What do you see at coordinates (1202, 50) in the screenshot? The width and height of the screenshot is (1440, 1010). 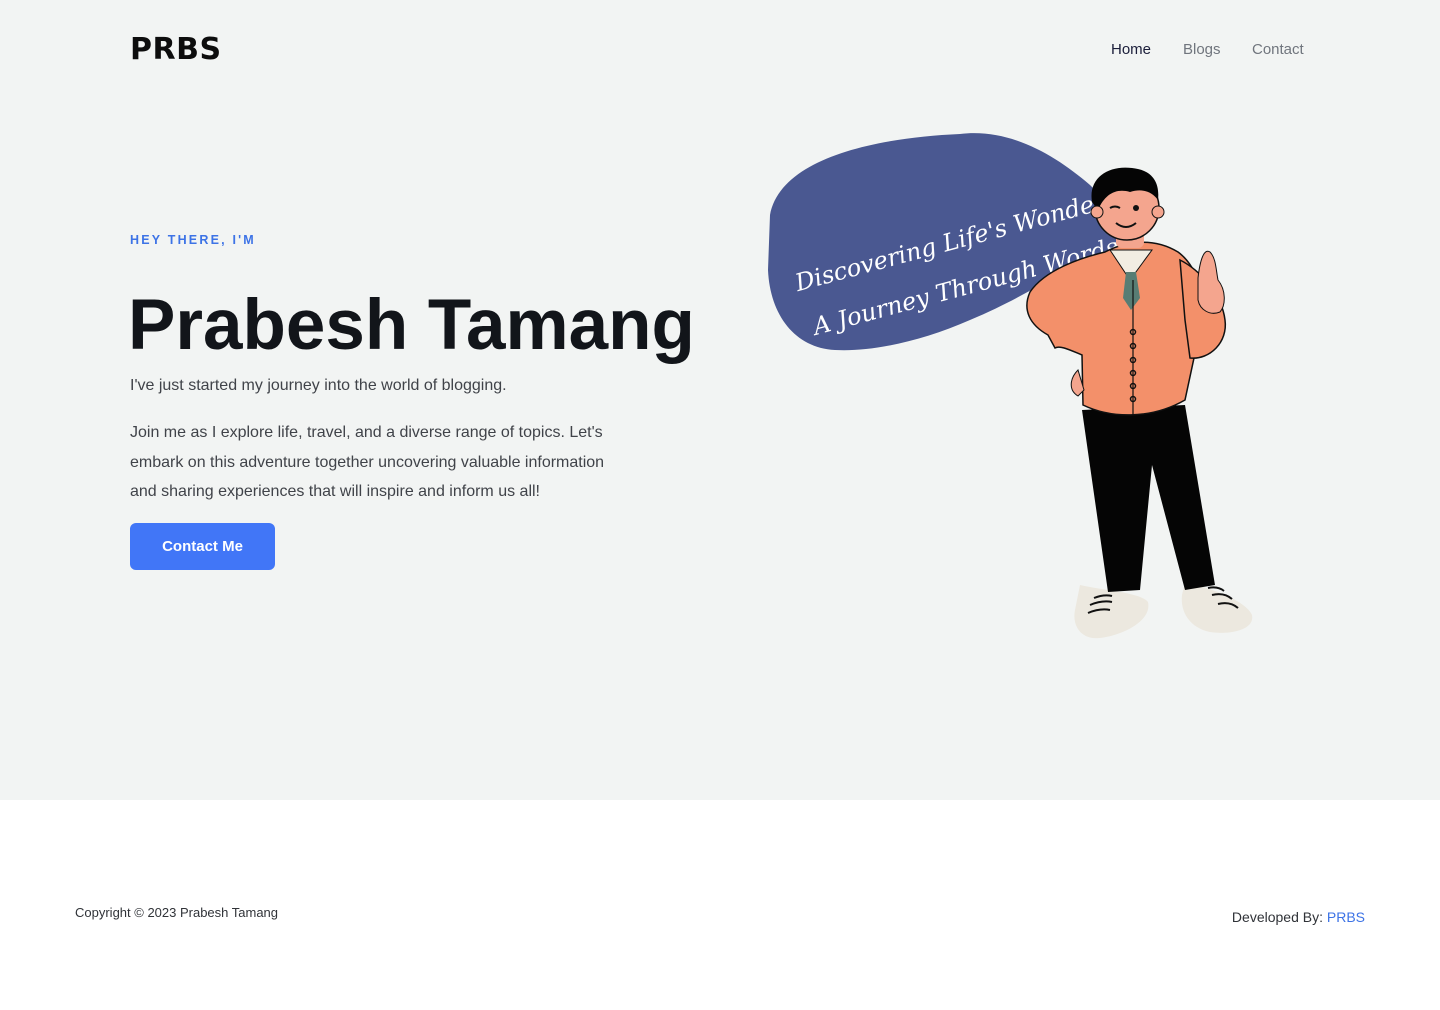 I see `nav-blogs: Blogs` at bounding box center [1202, 50].